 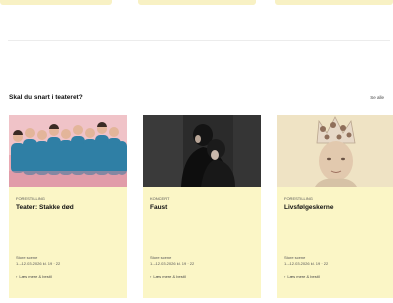 I want to click on section-title: Skal du snart i teateret?, so click(x=46, y=97).